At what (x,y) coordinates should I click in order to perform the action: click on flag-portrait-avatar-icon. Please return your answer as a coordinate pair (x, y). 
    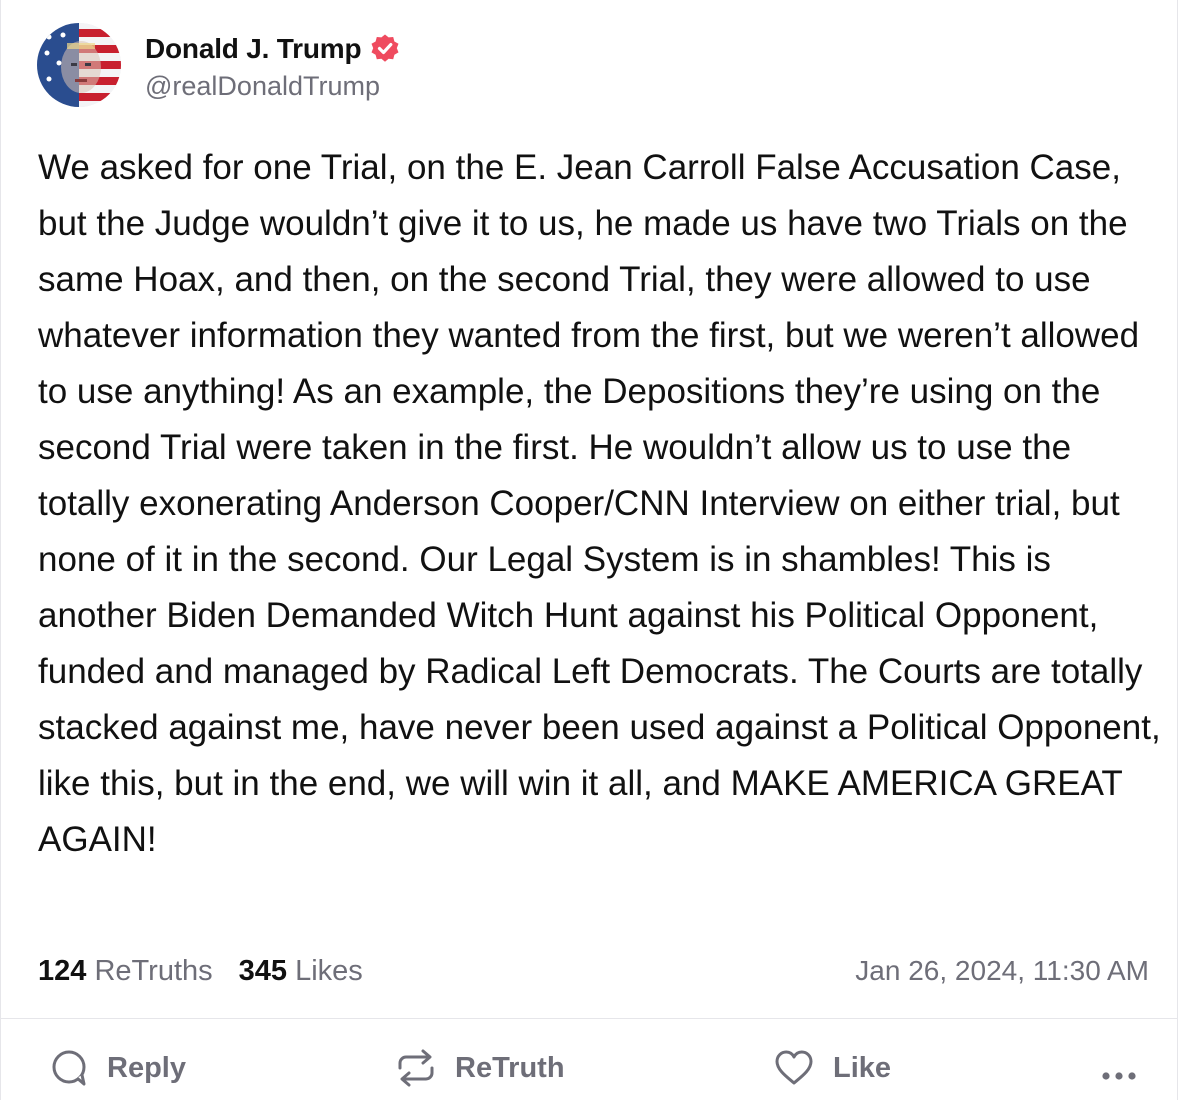
    Looking at the image, I should click on (79, 65).